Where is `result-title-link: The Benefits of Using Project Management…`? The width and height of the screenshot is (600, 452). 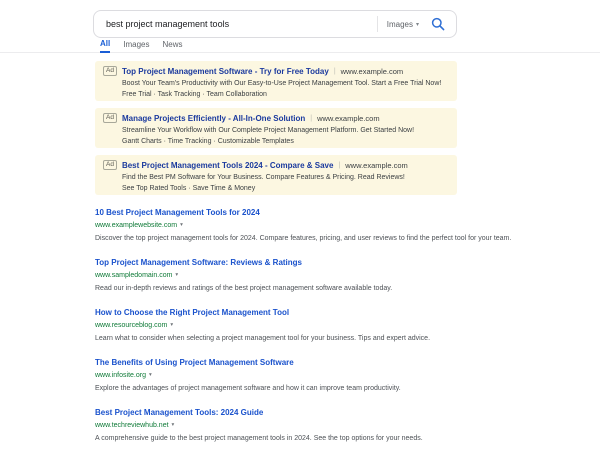
result-title-link: The Benefits of Using Project Management… is located at coordinates (194, 363).